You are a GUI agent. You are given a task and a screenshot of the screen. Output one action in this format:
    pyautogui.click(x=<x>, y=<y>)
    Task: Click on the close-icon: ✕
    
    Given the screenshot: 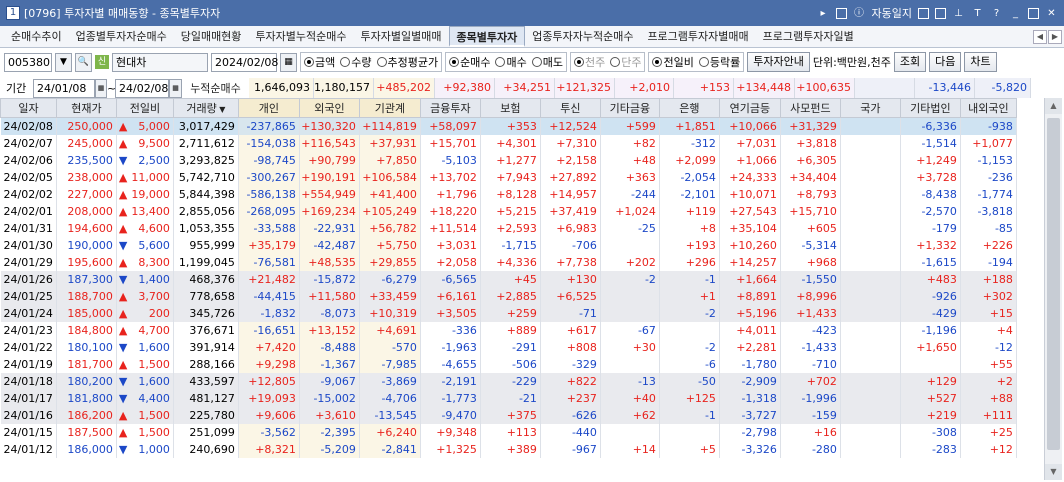 What is the action you would take?
    pyautogui.click(x=1051, y=13)
    